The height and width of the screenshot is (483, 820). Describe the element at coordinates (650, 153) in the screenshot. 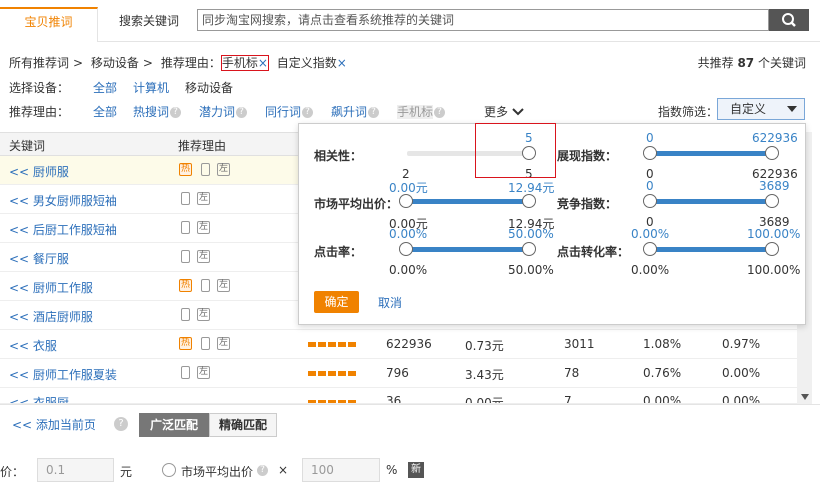

I see `show-index-knob-min` at that location.